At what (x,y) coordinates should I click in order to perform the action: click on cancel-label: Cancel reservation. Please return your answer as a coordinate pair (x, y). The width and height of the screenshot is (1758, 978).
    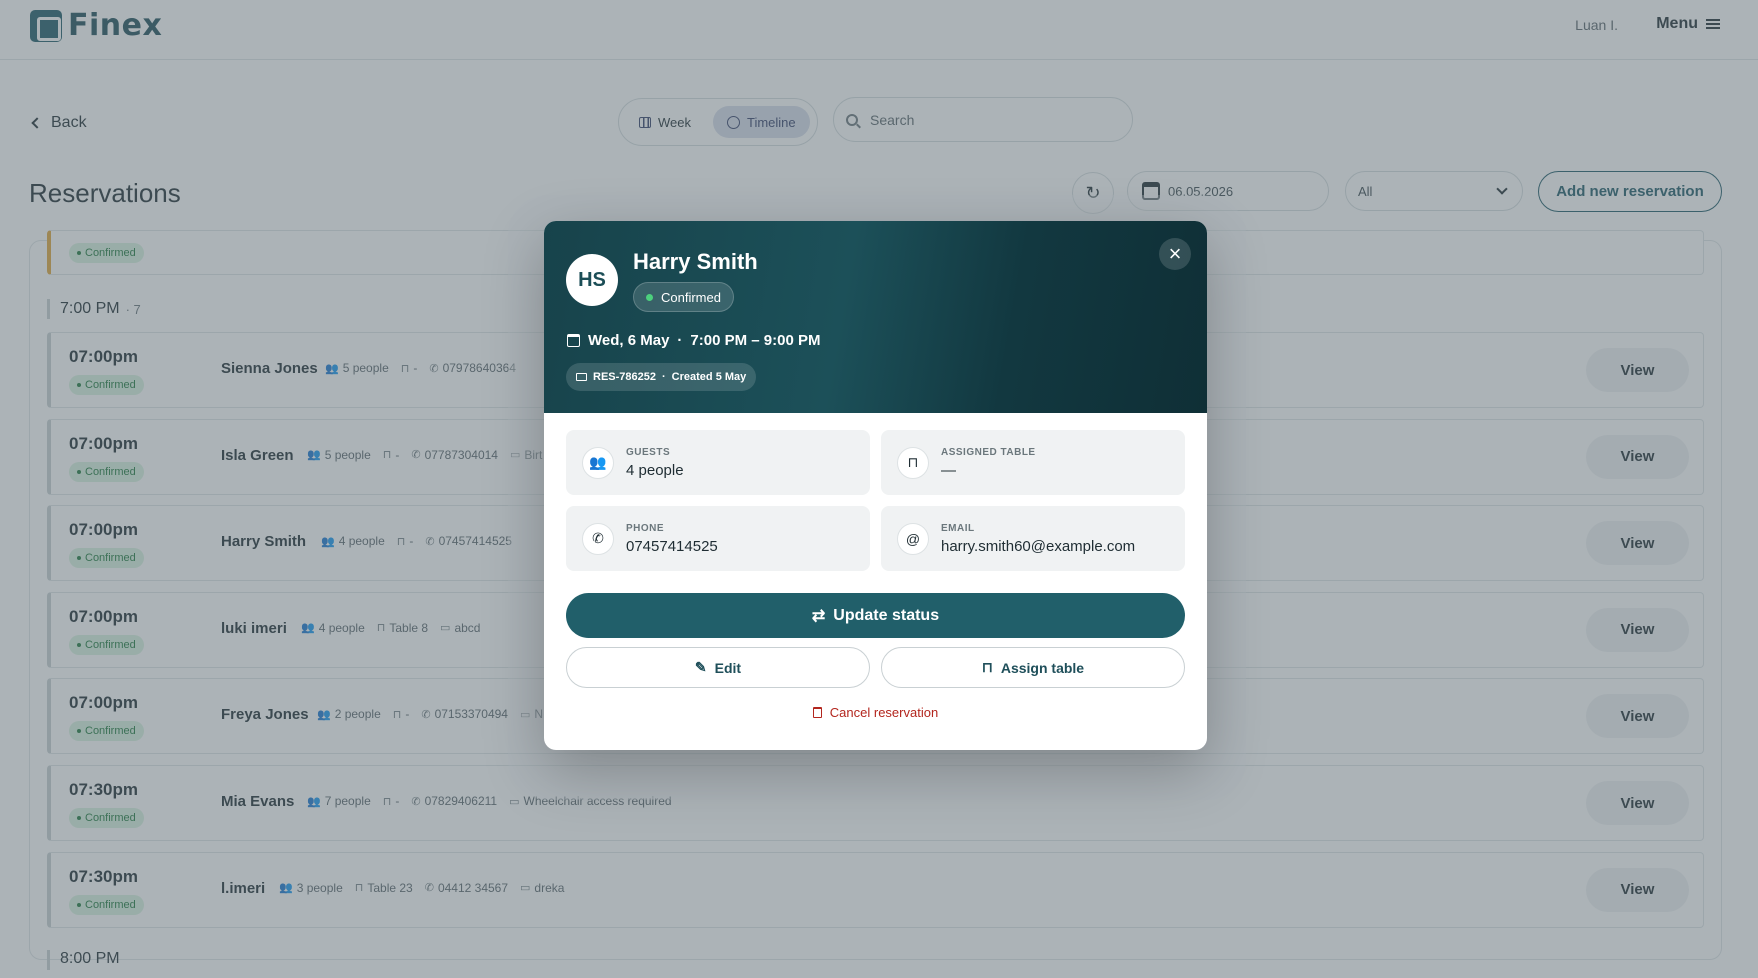
    Looking at the image, I should click on (884, 712).